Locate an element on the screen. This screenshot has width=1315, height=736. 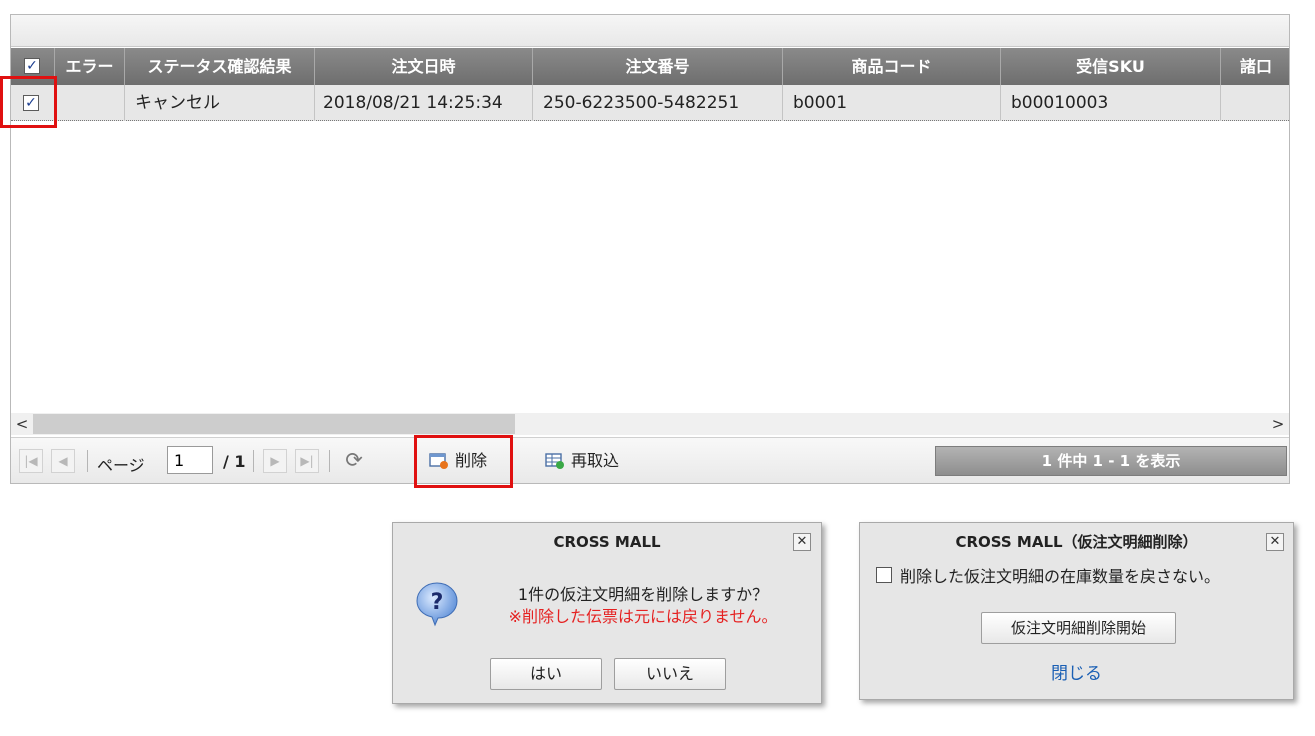
yes-button: はい is located at coordinates (546, 674).